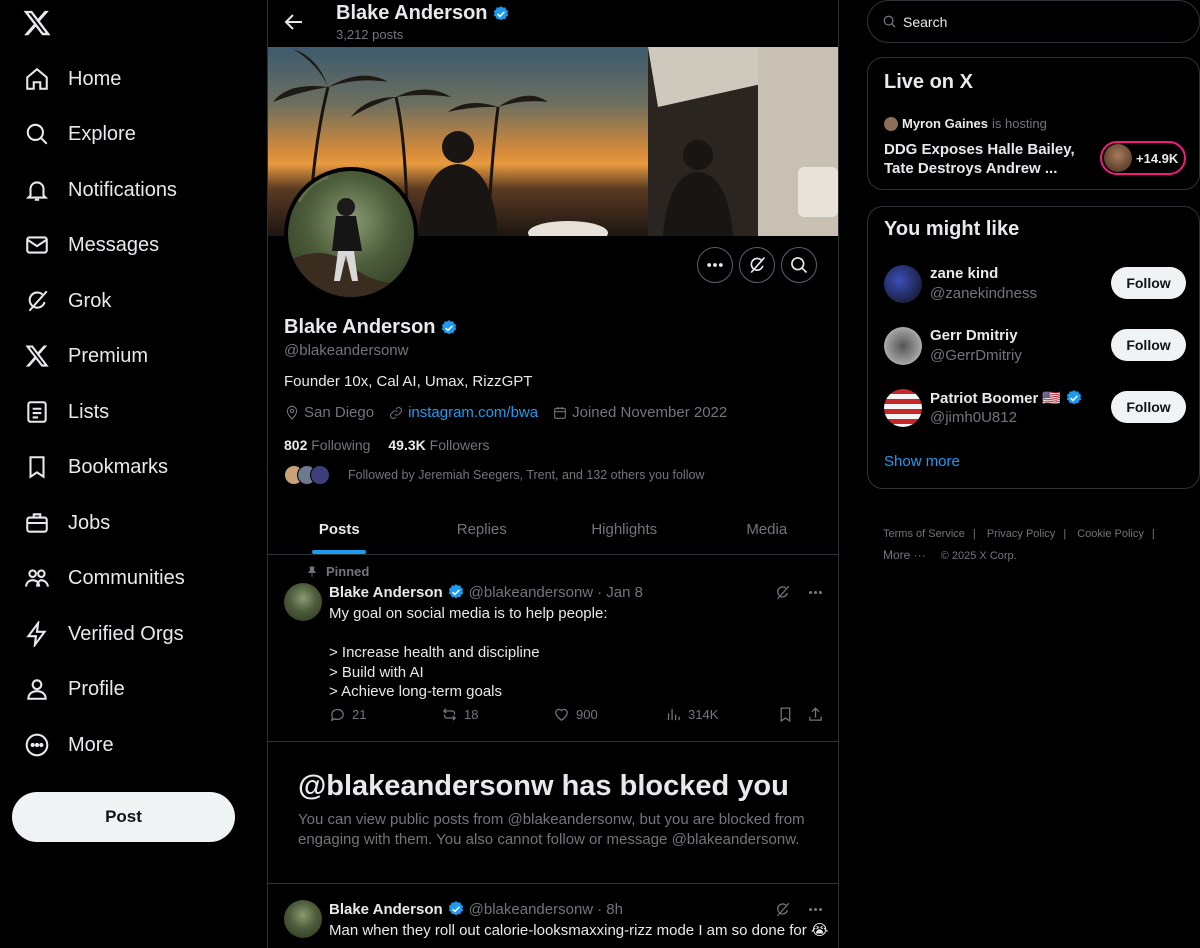 This screenshot has height=948, width=1200. I want to click on pinned-text: Pinned, so click(348, 571).